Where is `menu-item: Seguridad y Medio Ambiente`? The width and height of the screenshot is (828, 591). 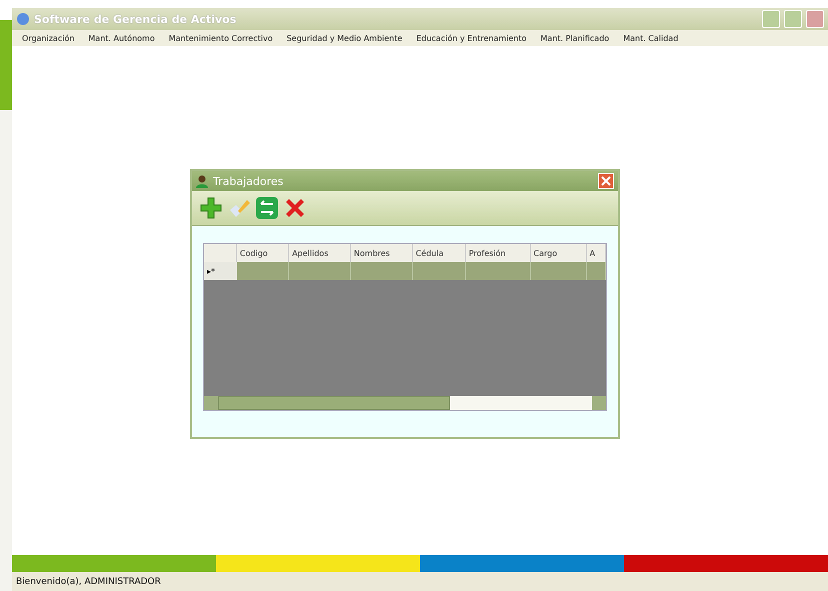
menu-item: Seguridad y Medio Ambiente is located at coordinates (344, 38).